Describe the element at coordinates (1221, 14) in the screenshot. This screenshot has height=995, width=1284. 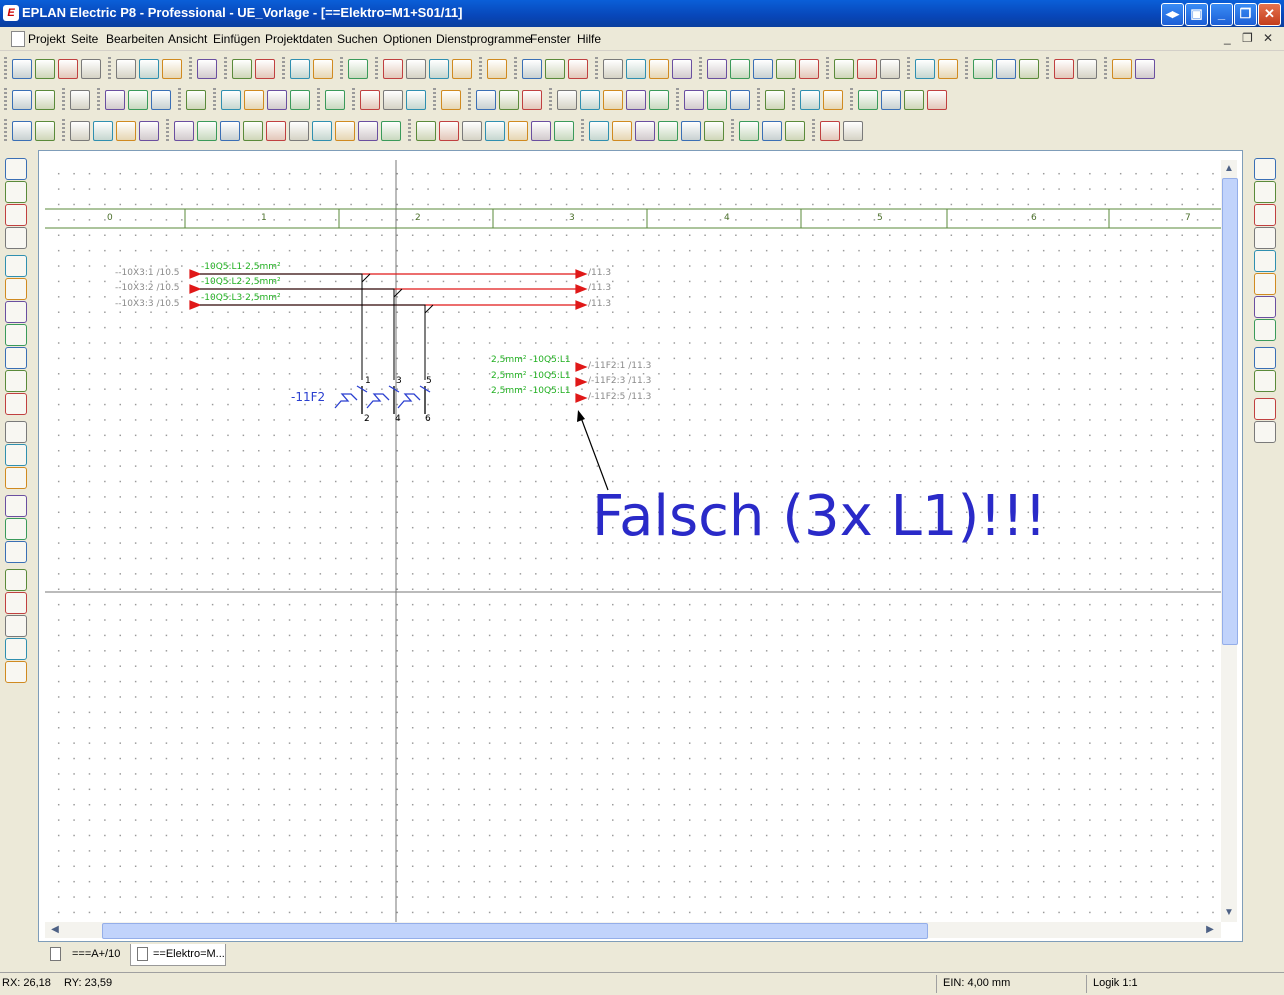
I see `minimize-button: _` at that location.